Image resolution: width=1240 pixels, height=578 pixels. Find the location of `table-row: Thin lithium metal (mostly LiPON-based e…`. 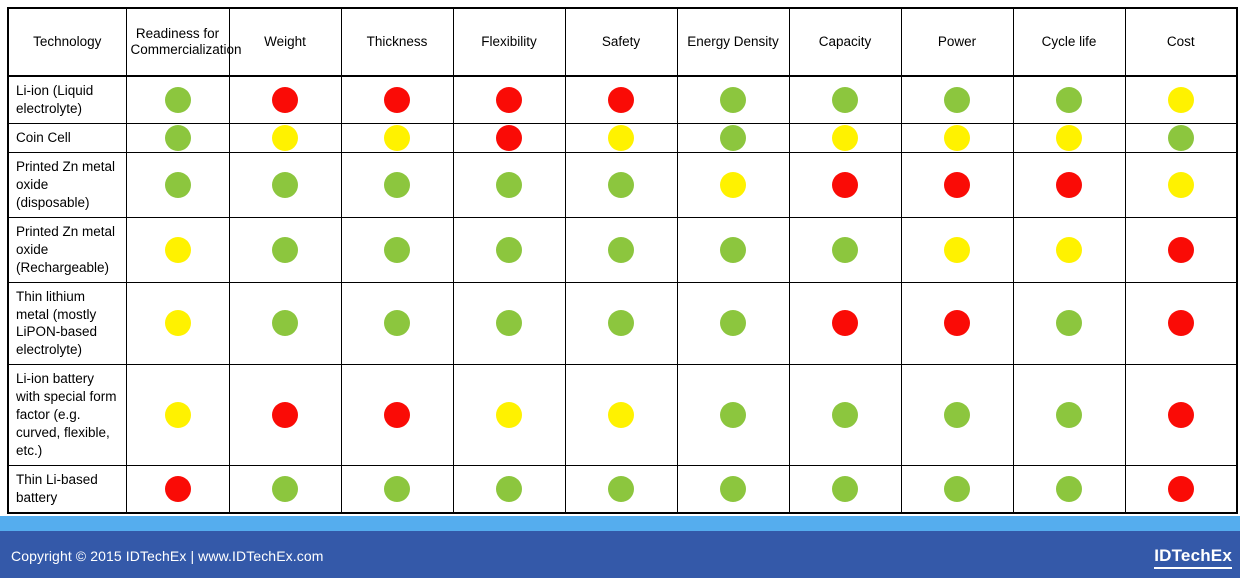

table-row: Thin lithium metal (mostly LiPON-based e… is located at coordinates (622, 323).